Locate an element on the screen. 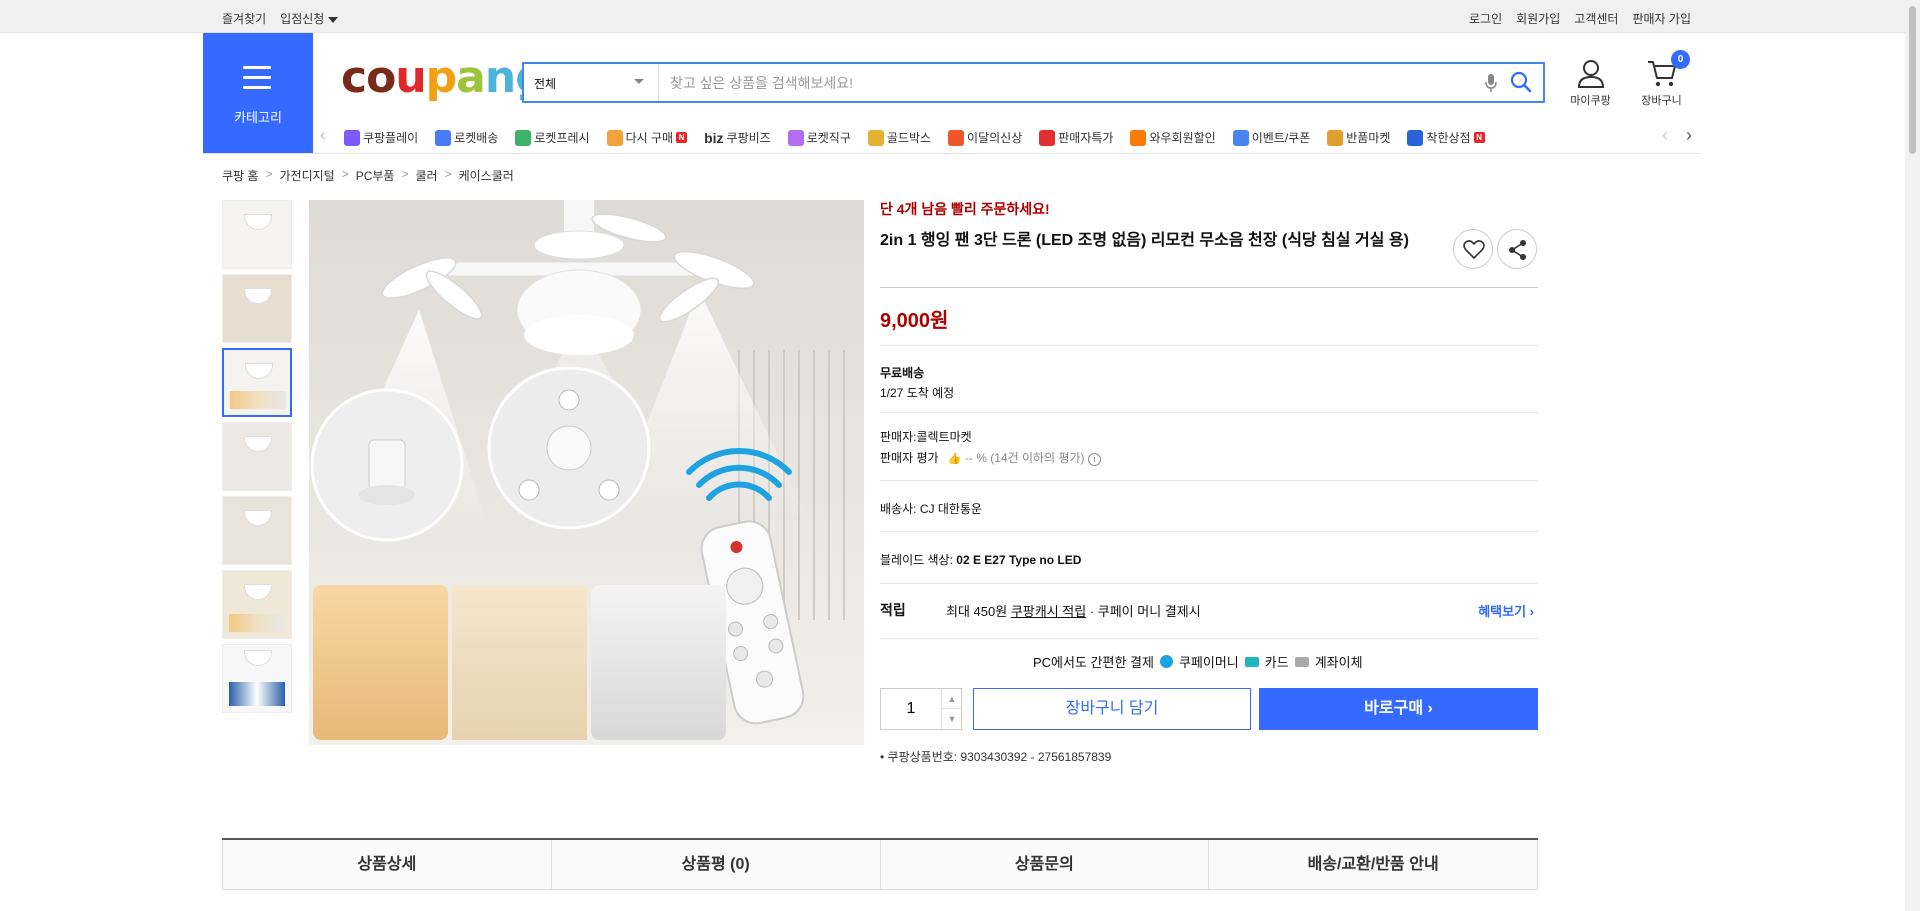  coupang-logo: coupang is located at coordinates (444, 77).